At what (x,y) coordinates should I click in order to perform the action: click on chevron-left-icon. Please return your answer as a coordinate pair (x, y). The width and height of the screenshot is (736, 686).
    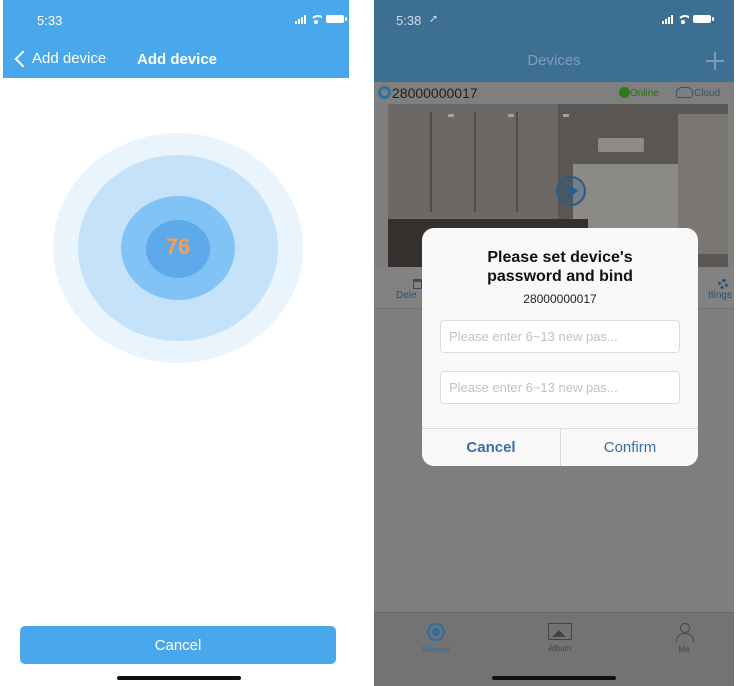
    Looking at the image, I should click on (23, 58).